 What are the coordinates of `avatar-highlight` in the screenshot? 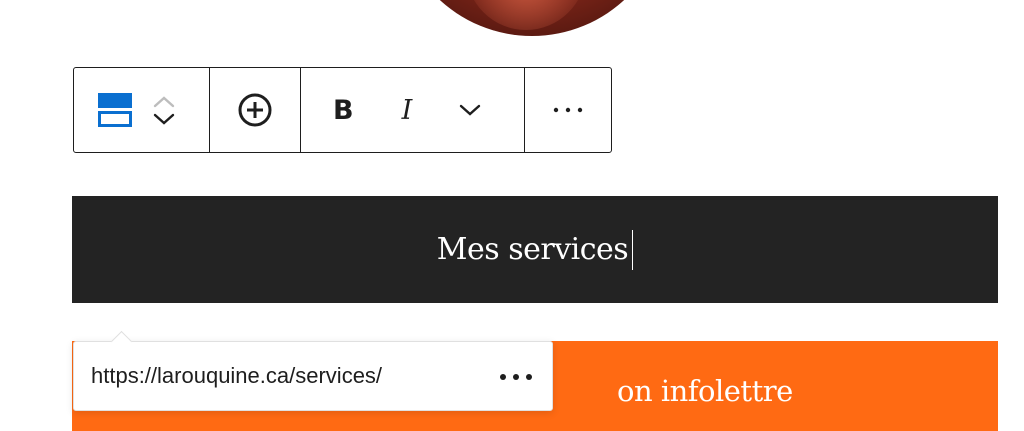 It's located at (526, 15).